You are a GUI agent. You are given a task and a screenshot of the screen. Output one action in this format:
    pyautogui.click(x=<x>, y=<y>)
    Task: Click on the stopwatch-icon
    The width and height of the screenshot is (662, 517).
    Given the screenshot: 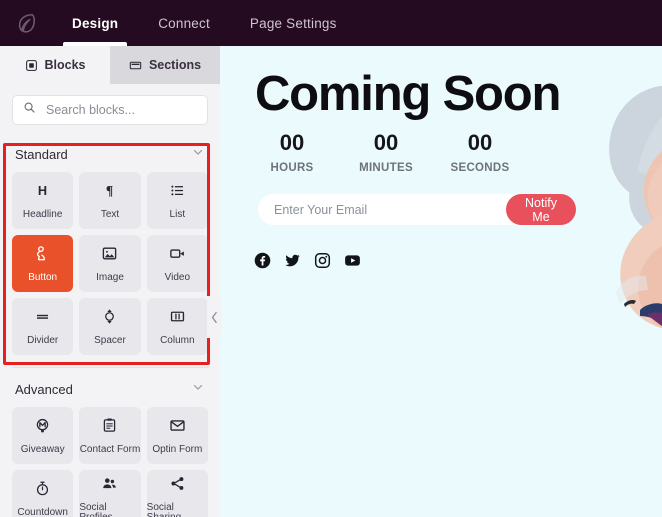 What is the action you would take?
    pyautogui.click(x=42, y=491)
    